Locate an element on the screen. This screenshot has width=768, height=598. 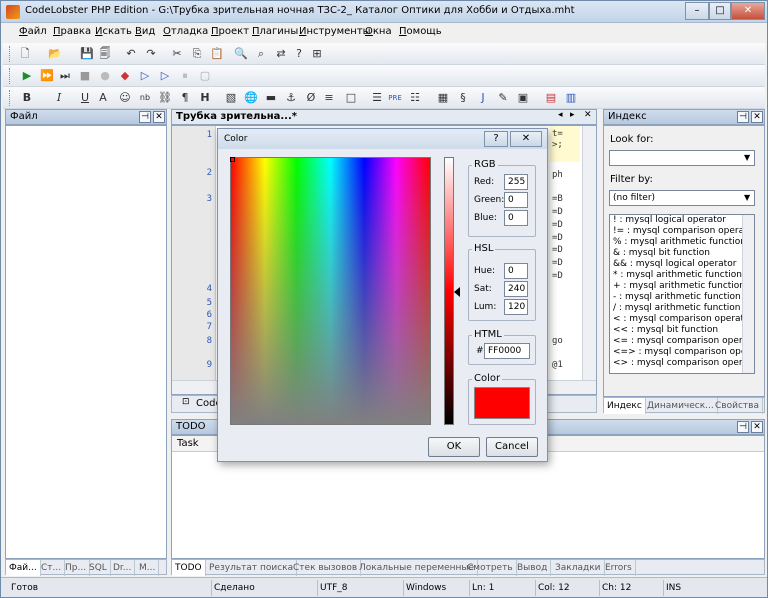
menu-help: Помощь is located at coordinates (420, 31).